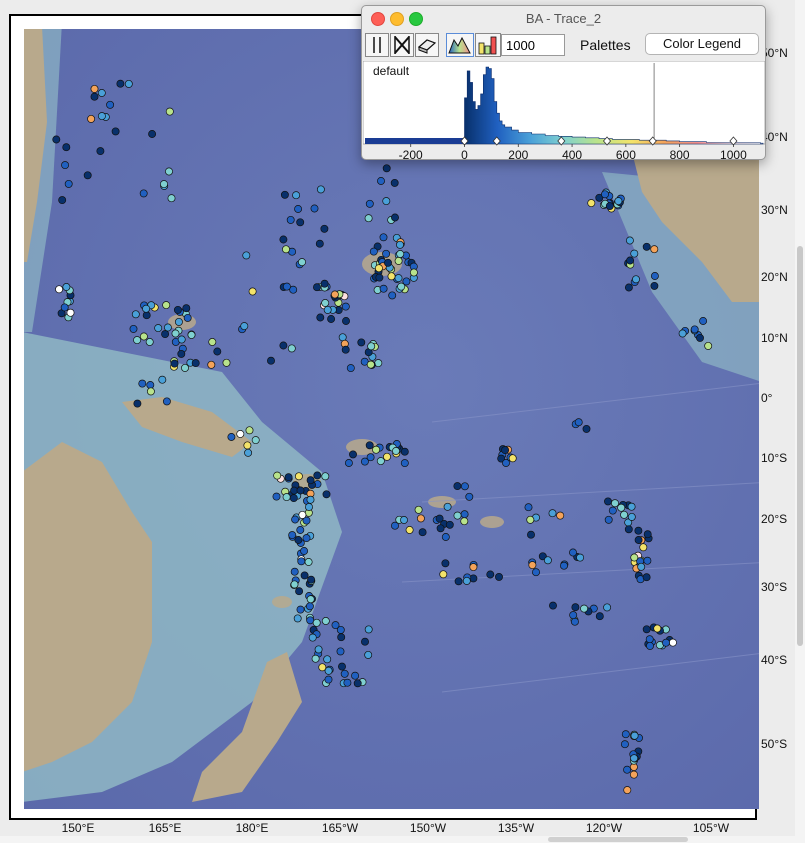  What do you see at coordinates (397, 839) in the screenshot?
I see `horizontal-scrollbar` at bounding box center [397, 839].